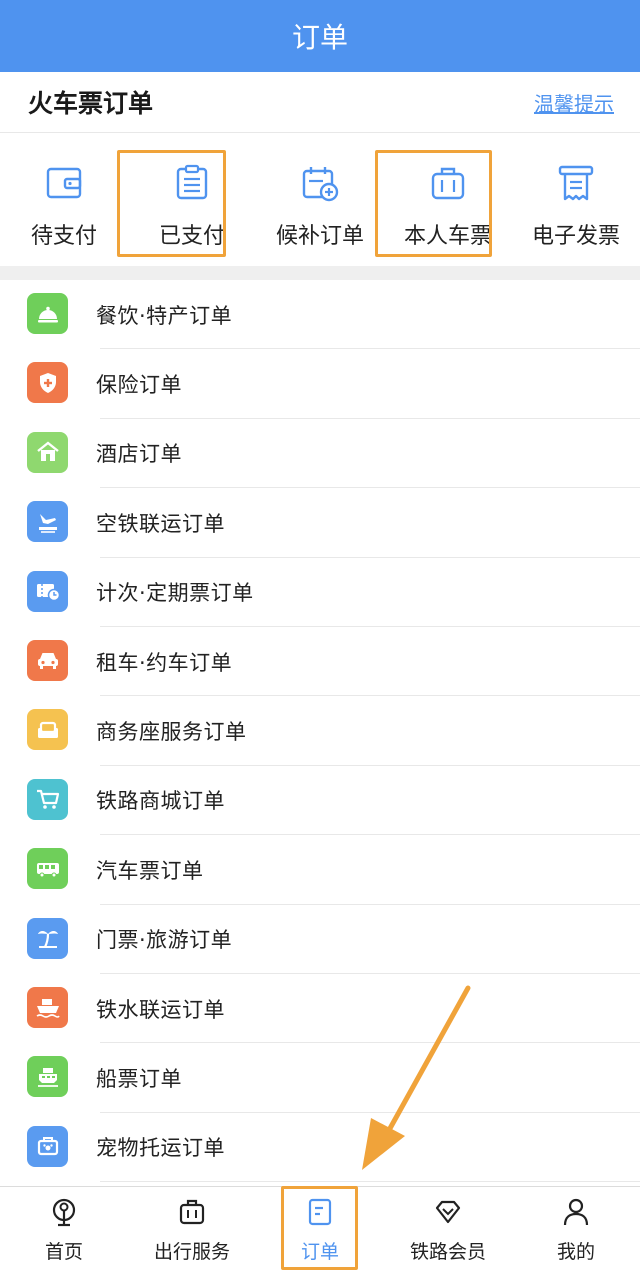 This screenshot has width=640, height=1286. I want to click on page-title: 订单, so click(319, 37).